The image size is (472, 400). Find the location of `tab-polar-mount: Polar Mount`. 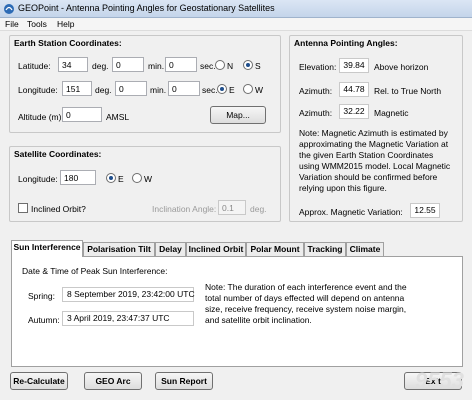

tab-polar-mount: Polar Mount is located at coordinates (275, 249).